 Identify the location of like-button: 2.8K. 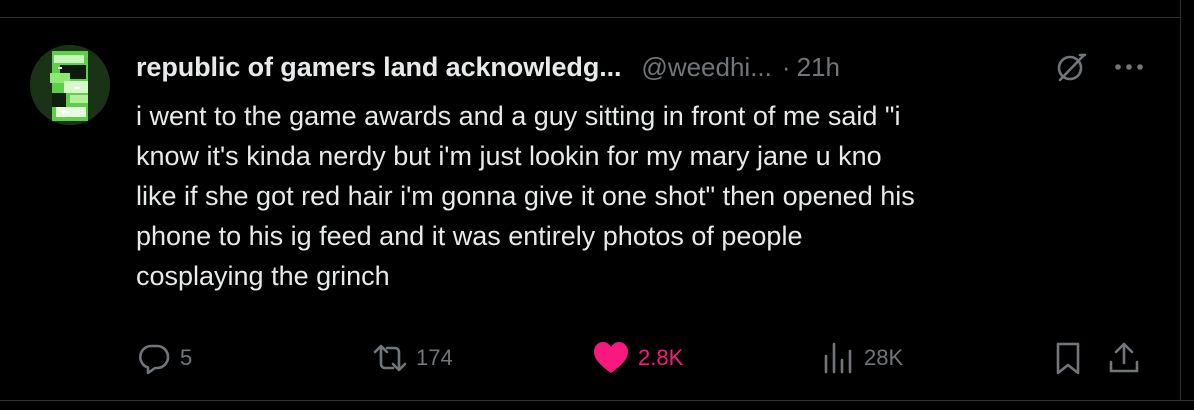
(637, 358).